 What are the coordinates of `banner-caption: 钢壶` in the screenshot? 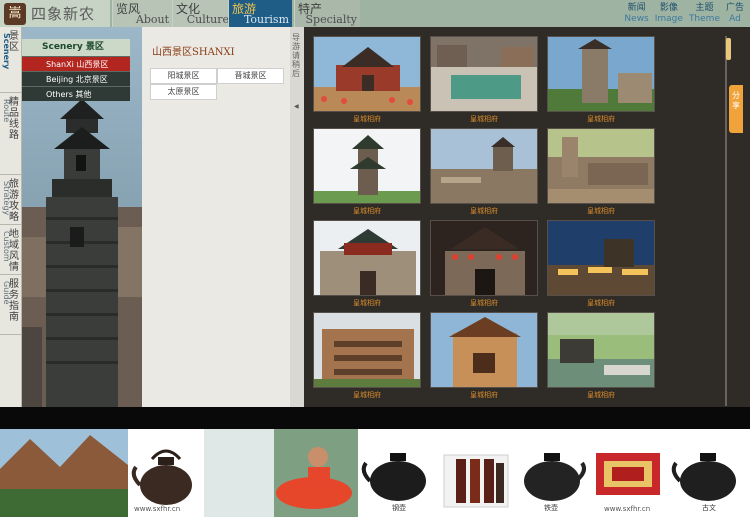 It's located at (399, 508).